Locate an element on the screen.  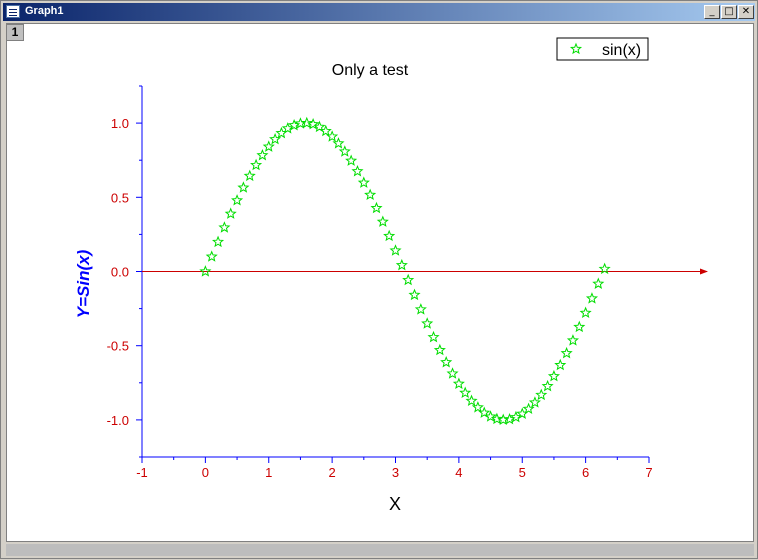
x-tick-label: 7 is located at coordinates (648, 472).